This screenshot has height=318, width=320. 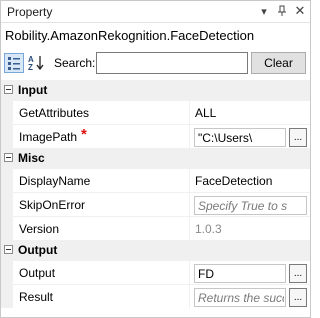 What do you see at coordinates (48, 137) in the screenshot?
I see `property-name: ImagePath` at bounding box center [48, 137].